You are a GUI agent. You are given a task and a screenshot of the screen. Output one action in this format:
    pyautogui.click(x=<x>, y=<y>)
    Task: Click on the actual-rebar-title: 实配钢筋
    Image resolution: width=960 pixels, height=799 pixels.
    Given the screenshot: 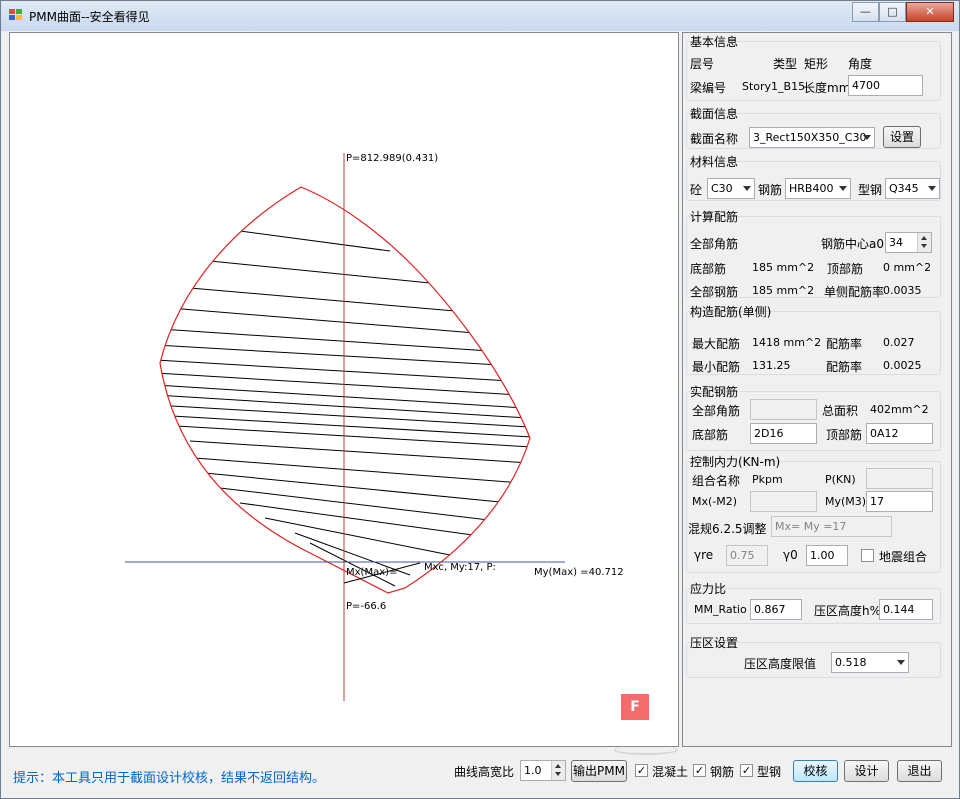 What is the action you would take?
    pyautogui.click(x=714, y=392)
    